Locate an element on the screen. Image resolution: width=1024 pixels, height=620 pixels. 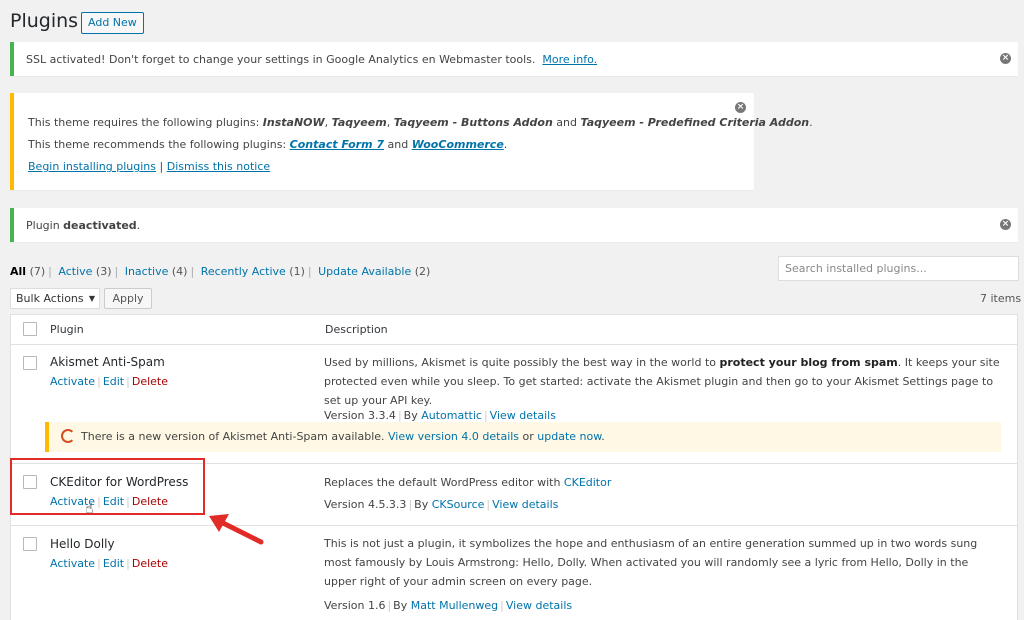
contact-form-7-link: Contact Form 7 is located at coordinates (337, 144).